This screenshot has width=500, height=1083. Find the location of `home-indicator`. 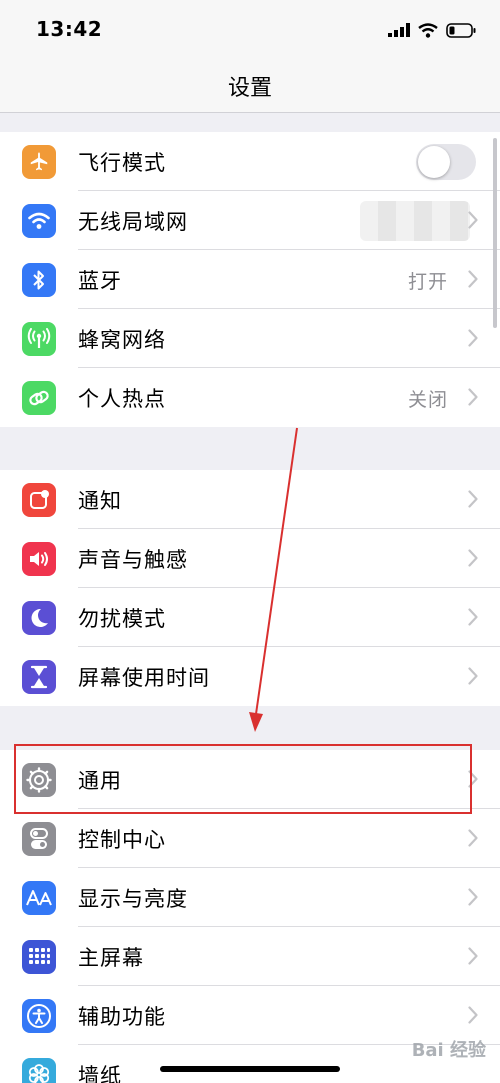

home-indicator is located at coordinates (250, 1069).